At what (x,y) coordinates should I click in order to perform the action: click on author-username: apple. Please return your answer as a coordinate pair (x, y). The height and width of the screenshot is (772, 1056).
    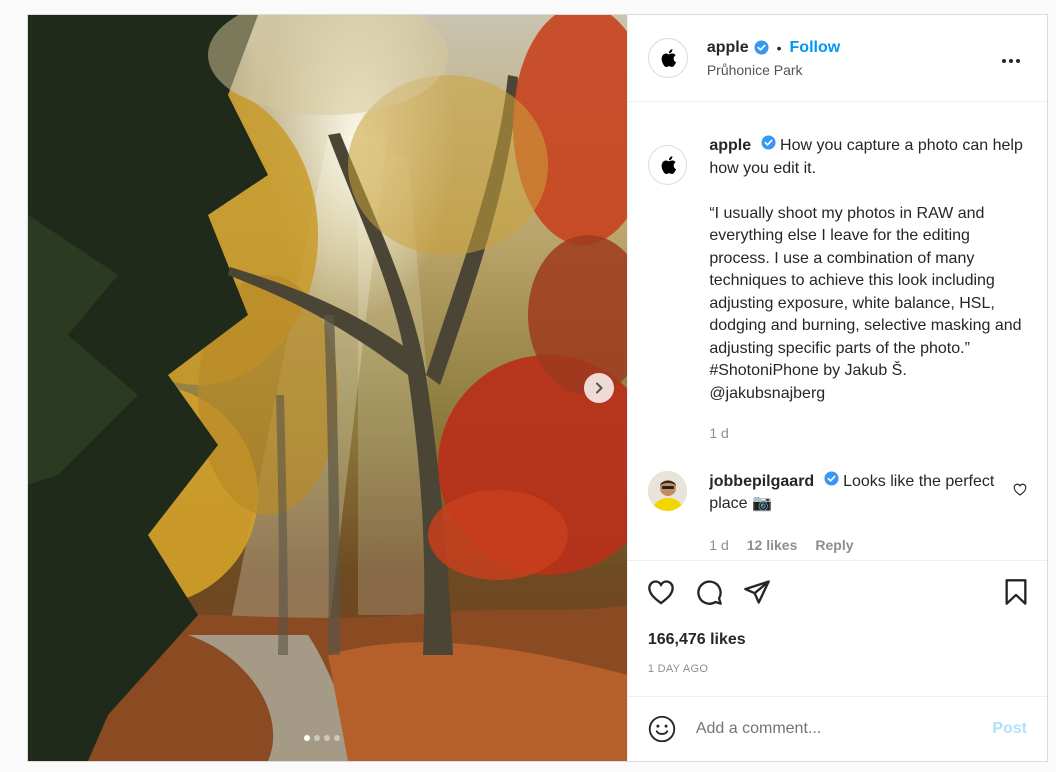
    Looking at the image, I should click on (728, 48).